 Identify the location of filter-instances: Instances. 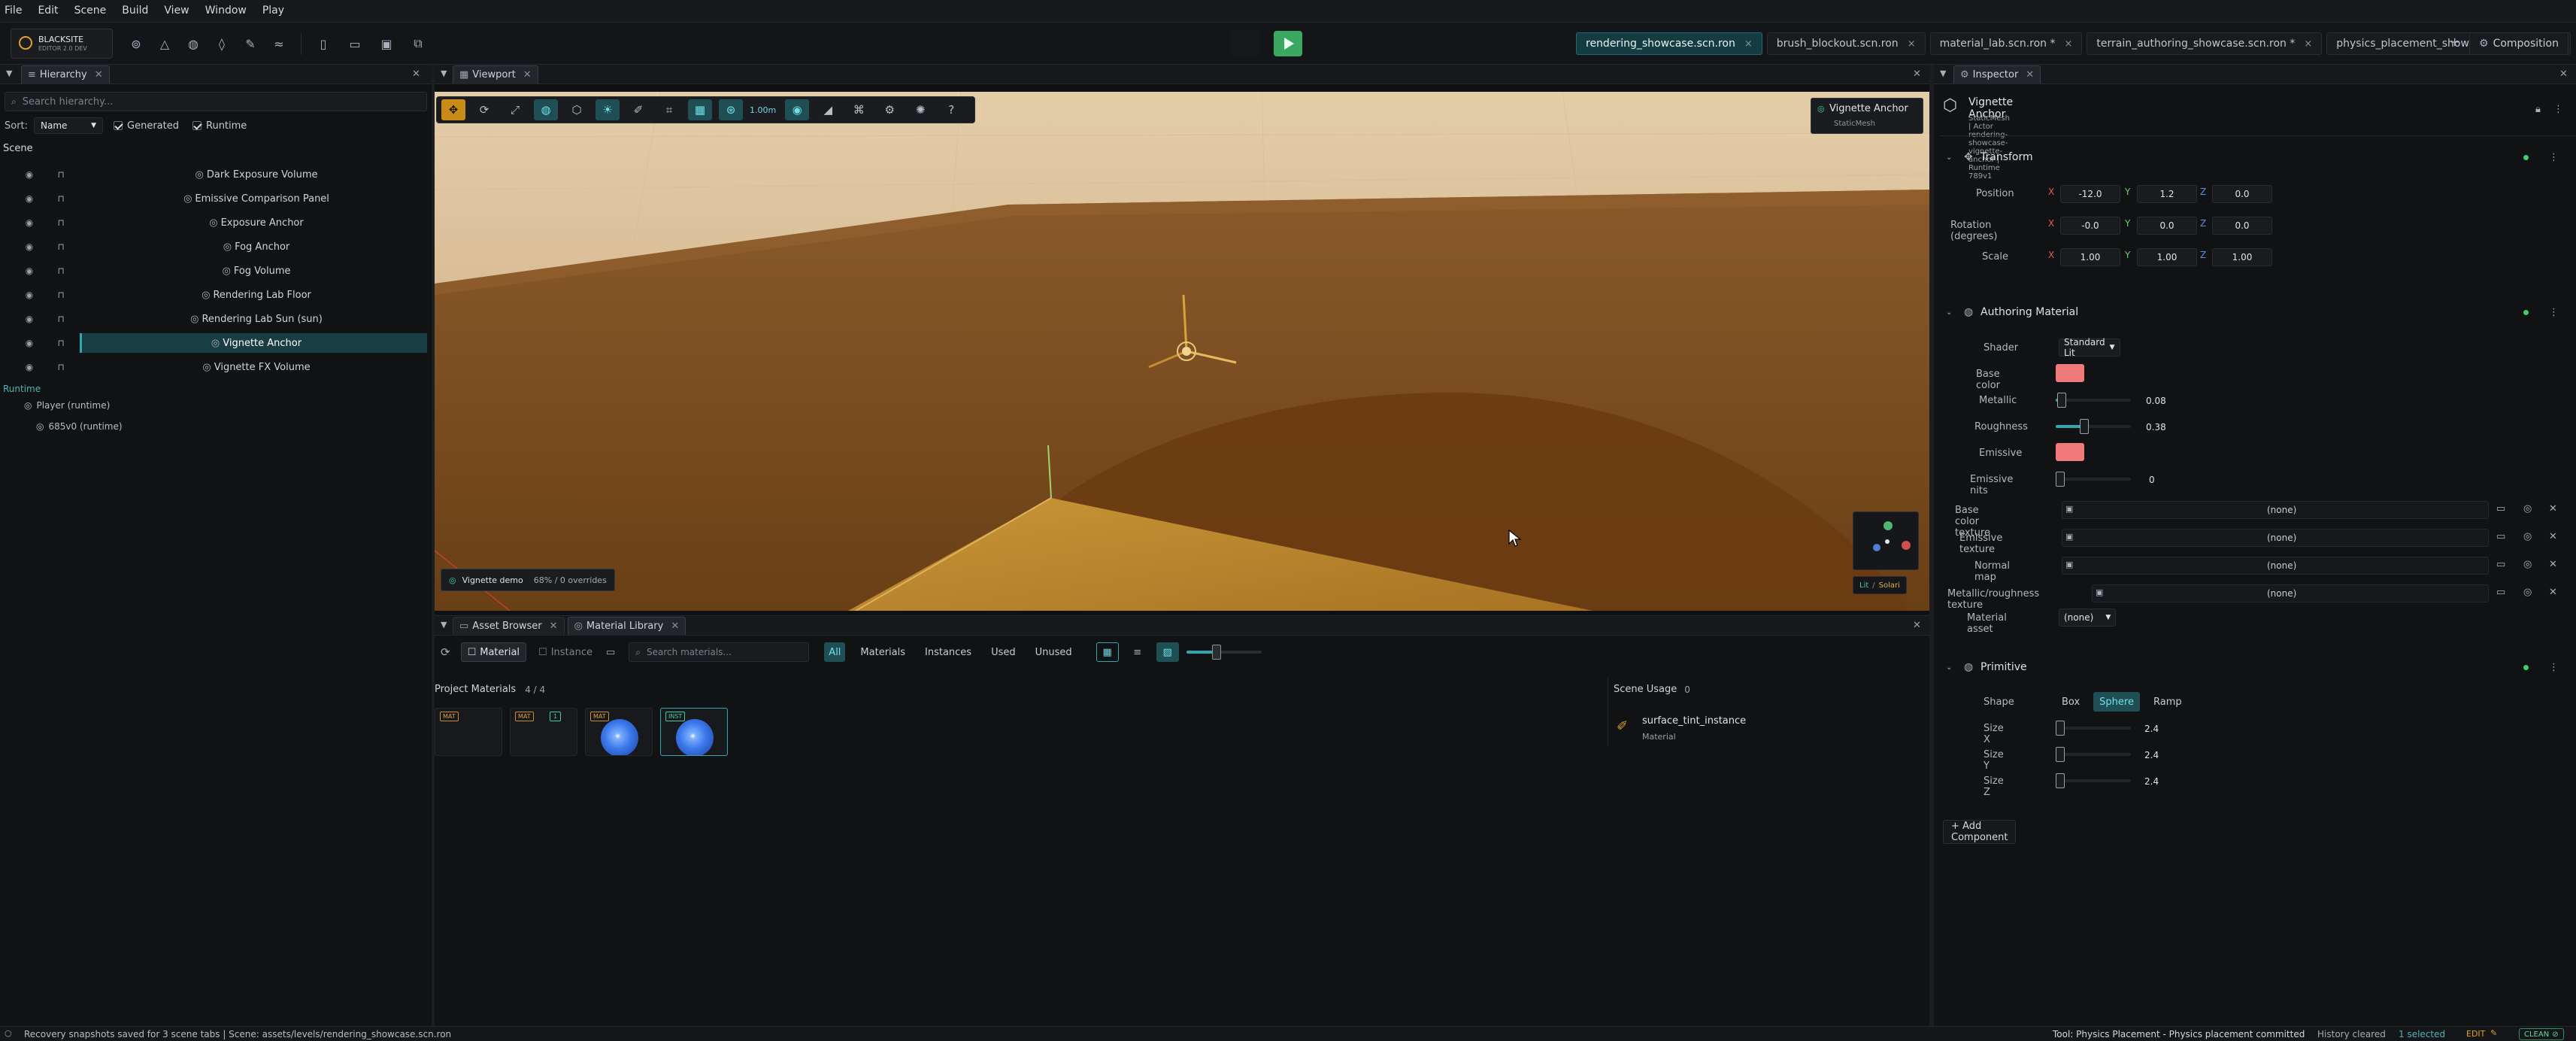
(948, 652).